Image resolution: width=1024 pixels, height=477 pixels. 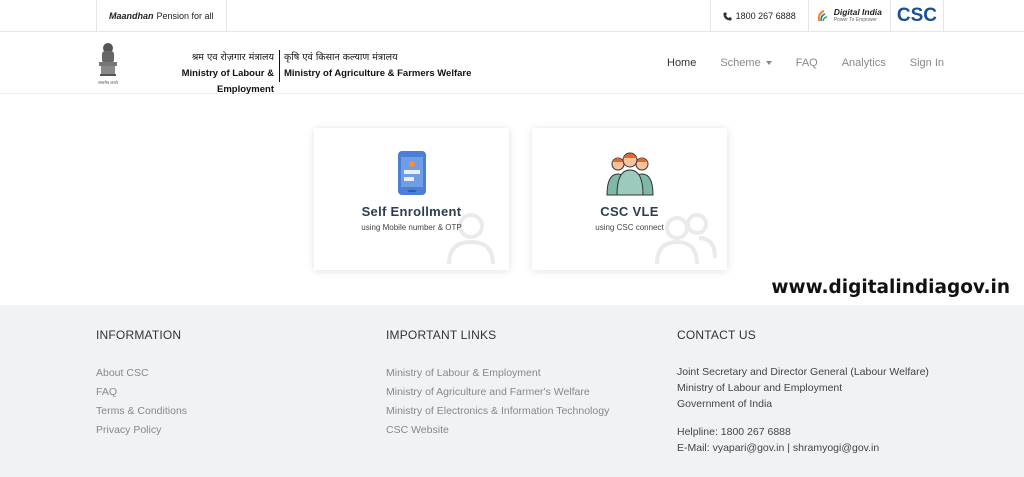 I want to click on helpline-text: 1800 267 6888, so click(x=765, y=16).